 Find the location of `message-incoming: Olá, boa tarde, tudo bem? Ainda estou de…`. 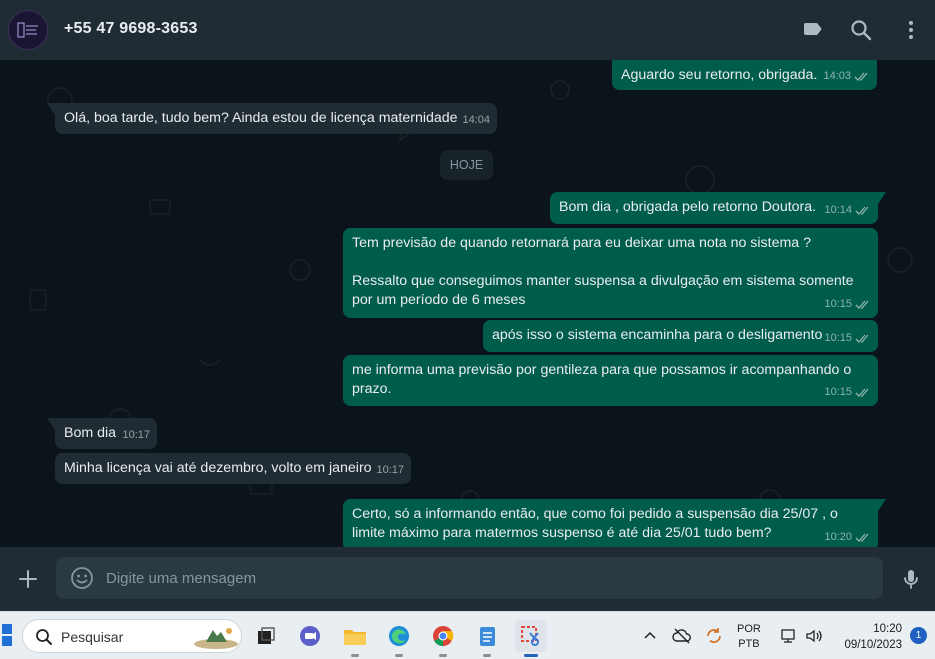

message-incoming: Olá, boa tarde, tudo bem? Ainda estou de… is located at coordinates (272, 118).